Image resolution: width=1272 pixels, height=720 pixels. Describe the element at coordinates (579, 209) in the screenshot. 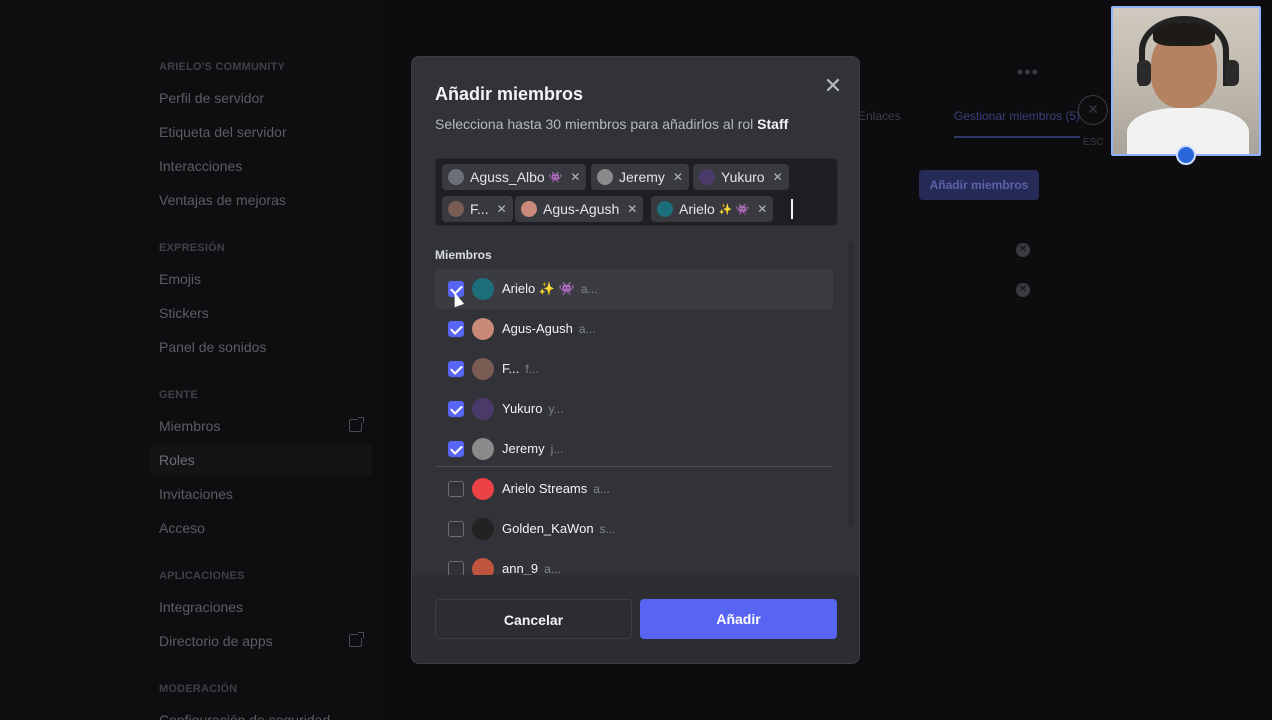

I see `selected-member-chip: Agus-Agush ✕` at that location.